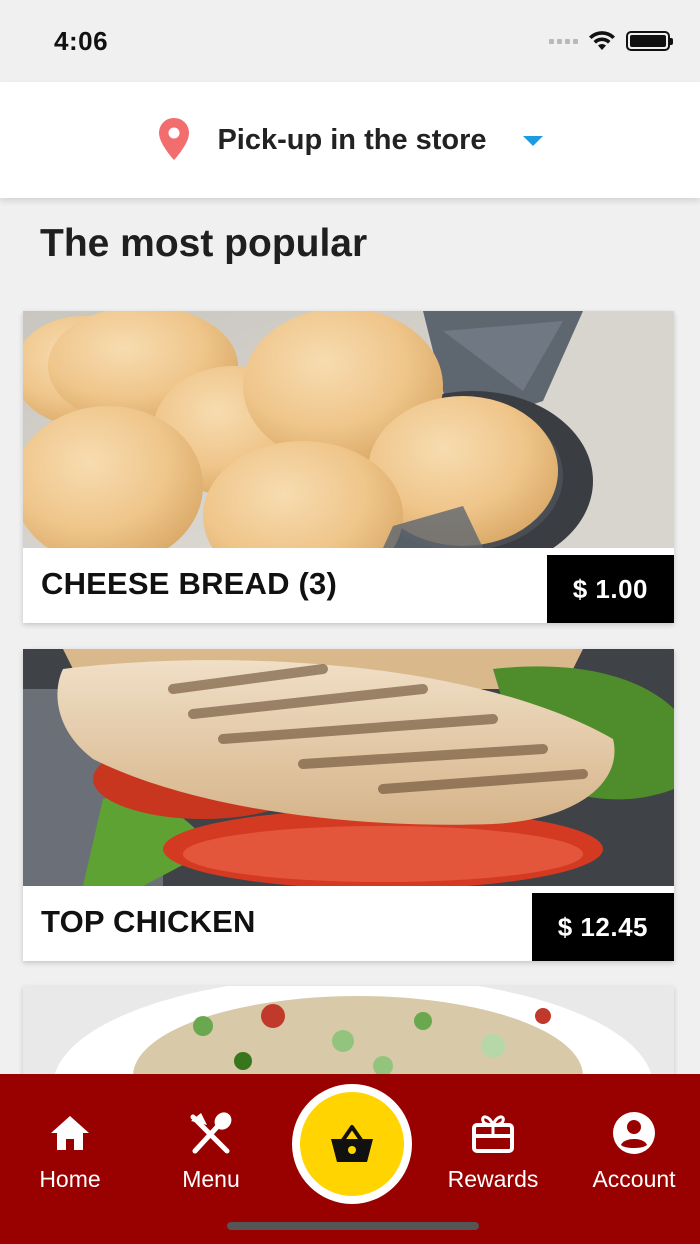 This screenshot has height=1244, width=700. What do you see at coordinates (211, 1179) in the screenshot?
I see `nav-menu-label: Menu` at bounding box center [211, 1179].